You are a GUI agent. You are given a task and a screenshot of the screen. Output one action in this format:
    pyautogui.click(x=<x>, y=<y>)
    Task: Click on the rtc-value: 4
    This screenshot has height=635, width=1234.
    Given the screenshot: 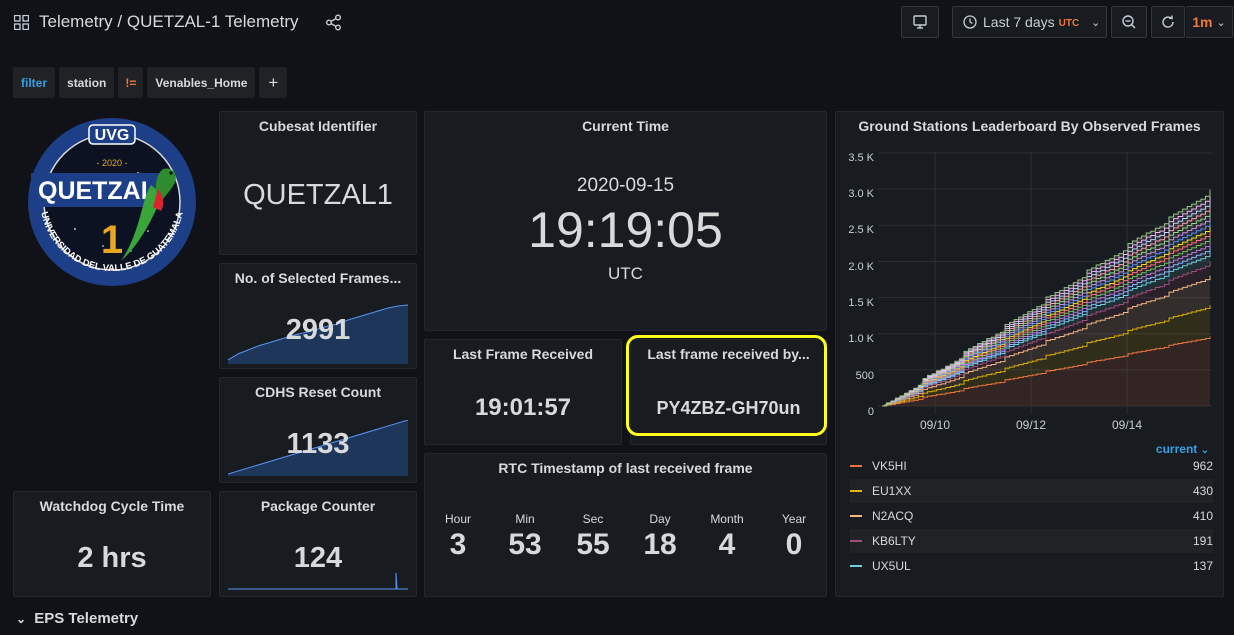 What is the action you would take?
    pyautogui.click(x=727, y=544)
    